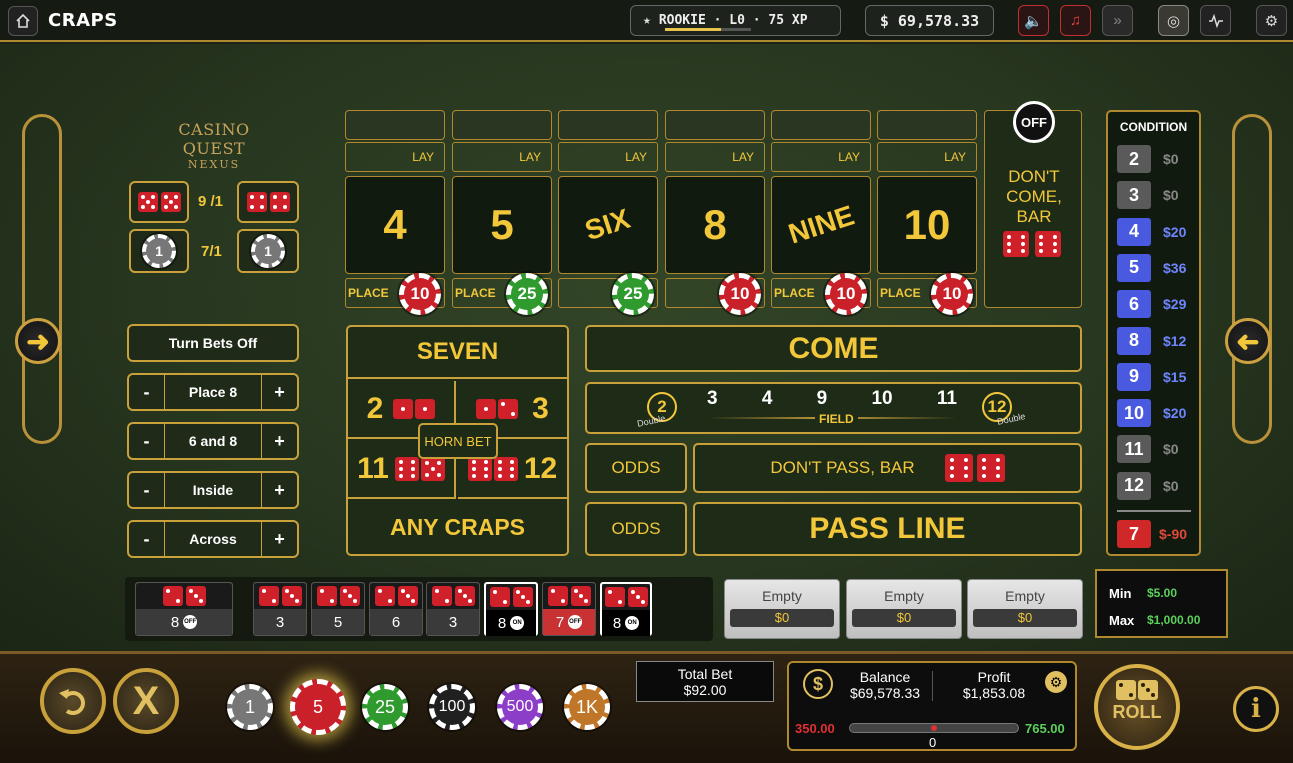 This screenshot has height=763, width=1293. What do you see at coordinates (887, 529) in the screenshot?
I see `pass-line-bet: PASS LINE` at bounding box center [887, 529].